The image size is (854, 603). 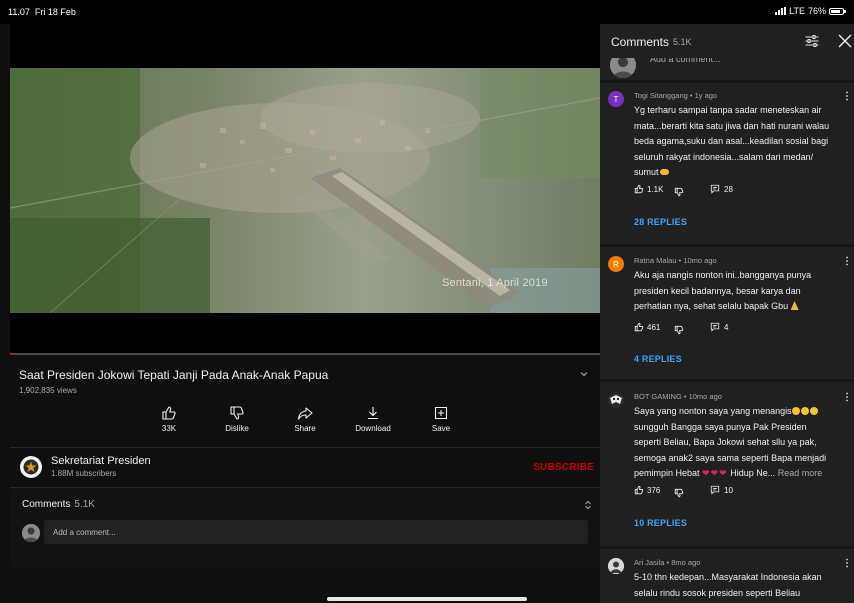 I want to click on like-button: 33K, so click(x=169, y=419).